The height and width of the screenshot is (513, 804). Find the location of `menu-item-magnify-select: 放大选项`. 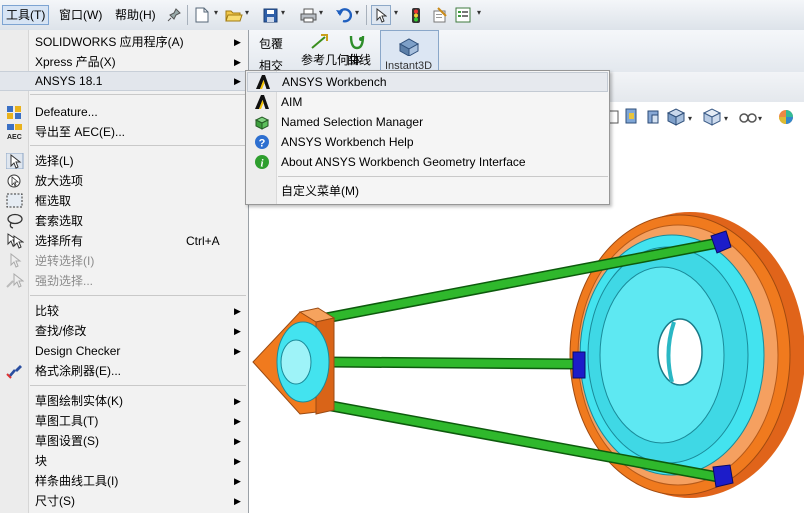

menu-item-magnify-select: 放大选项 is located at coordinates (123, 181).